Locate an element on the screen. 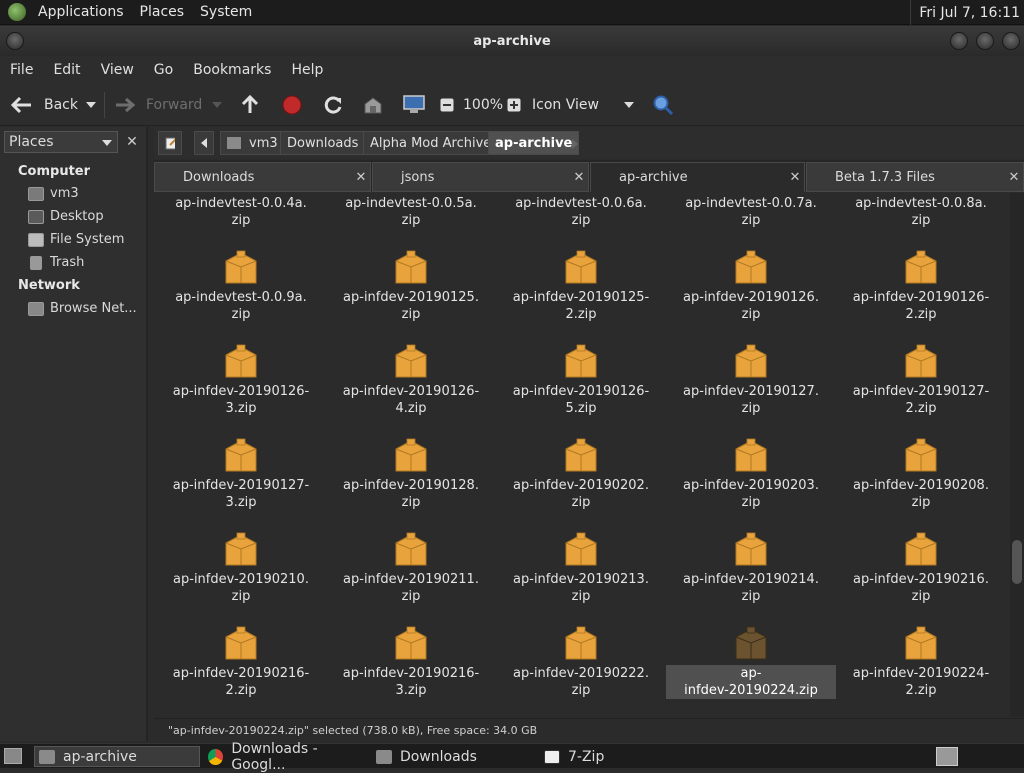 The width and height of the screenshot is (1024, 773). file-item: ap-infdev-20190211. zip is located at coordinates (411, 568).